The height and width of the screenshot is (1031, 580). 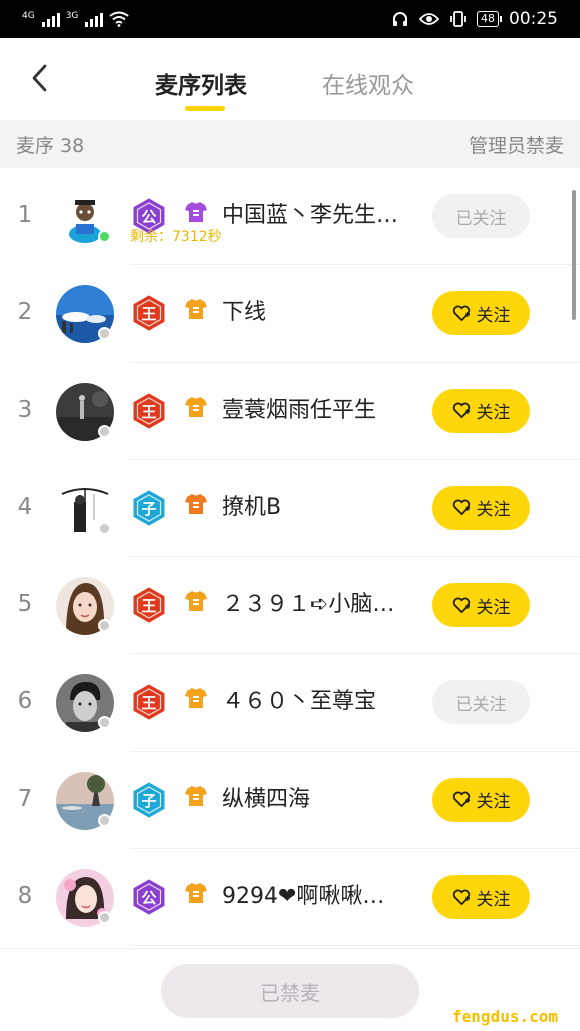 I want to click on queue-row: 4 子 撩机B 关注, so click(x=290, y=509).